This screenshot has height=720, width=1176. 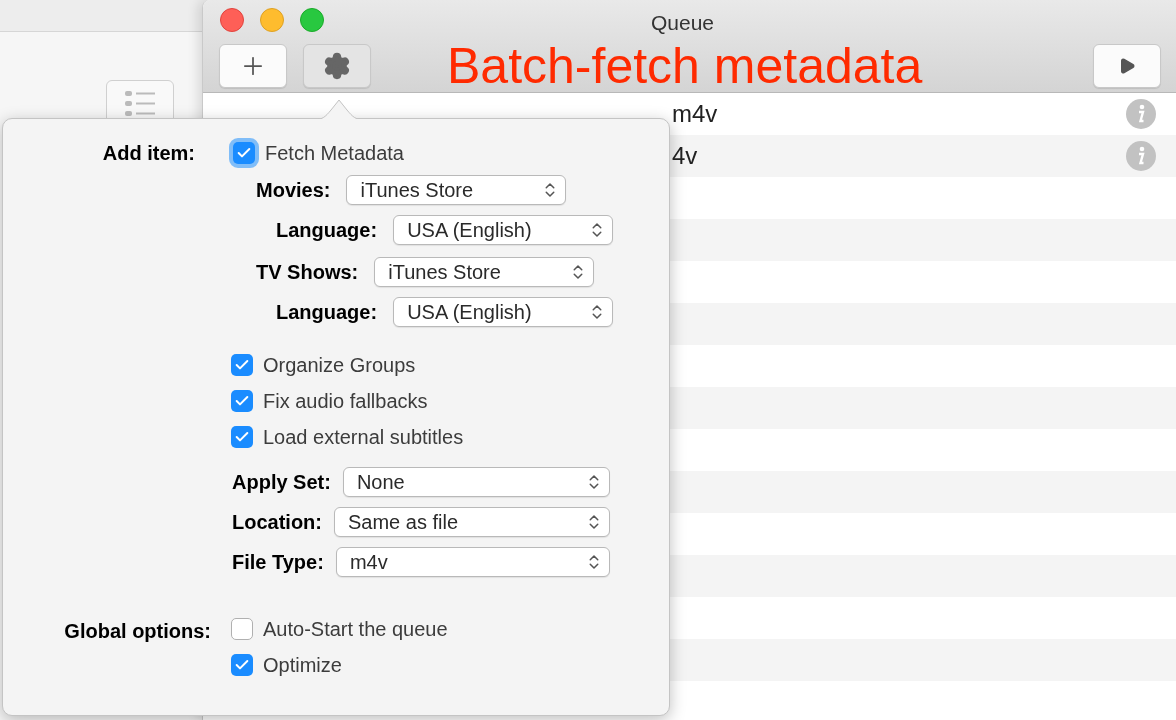 I want to click on play-icon, so click(x=1127, y=66).